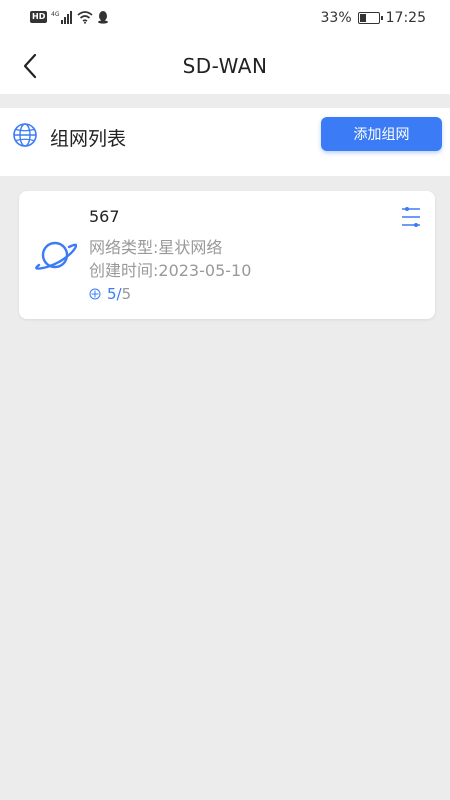 This screenshot has height=800, width=450. I want to click on planet-icon, so click(56, 255).